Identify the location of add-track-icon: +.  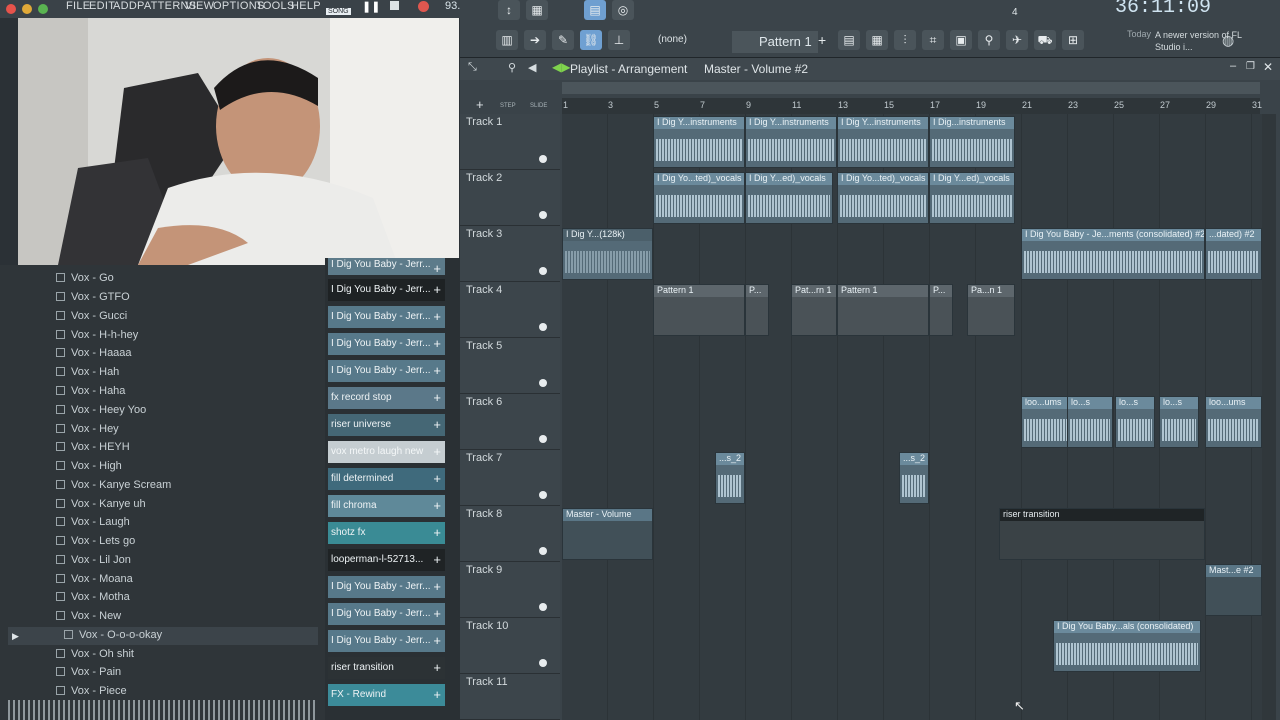
(480, 104).